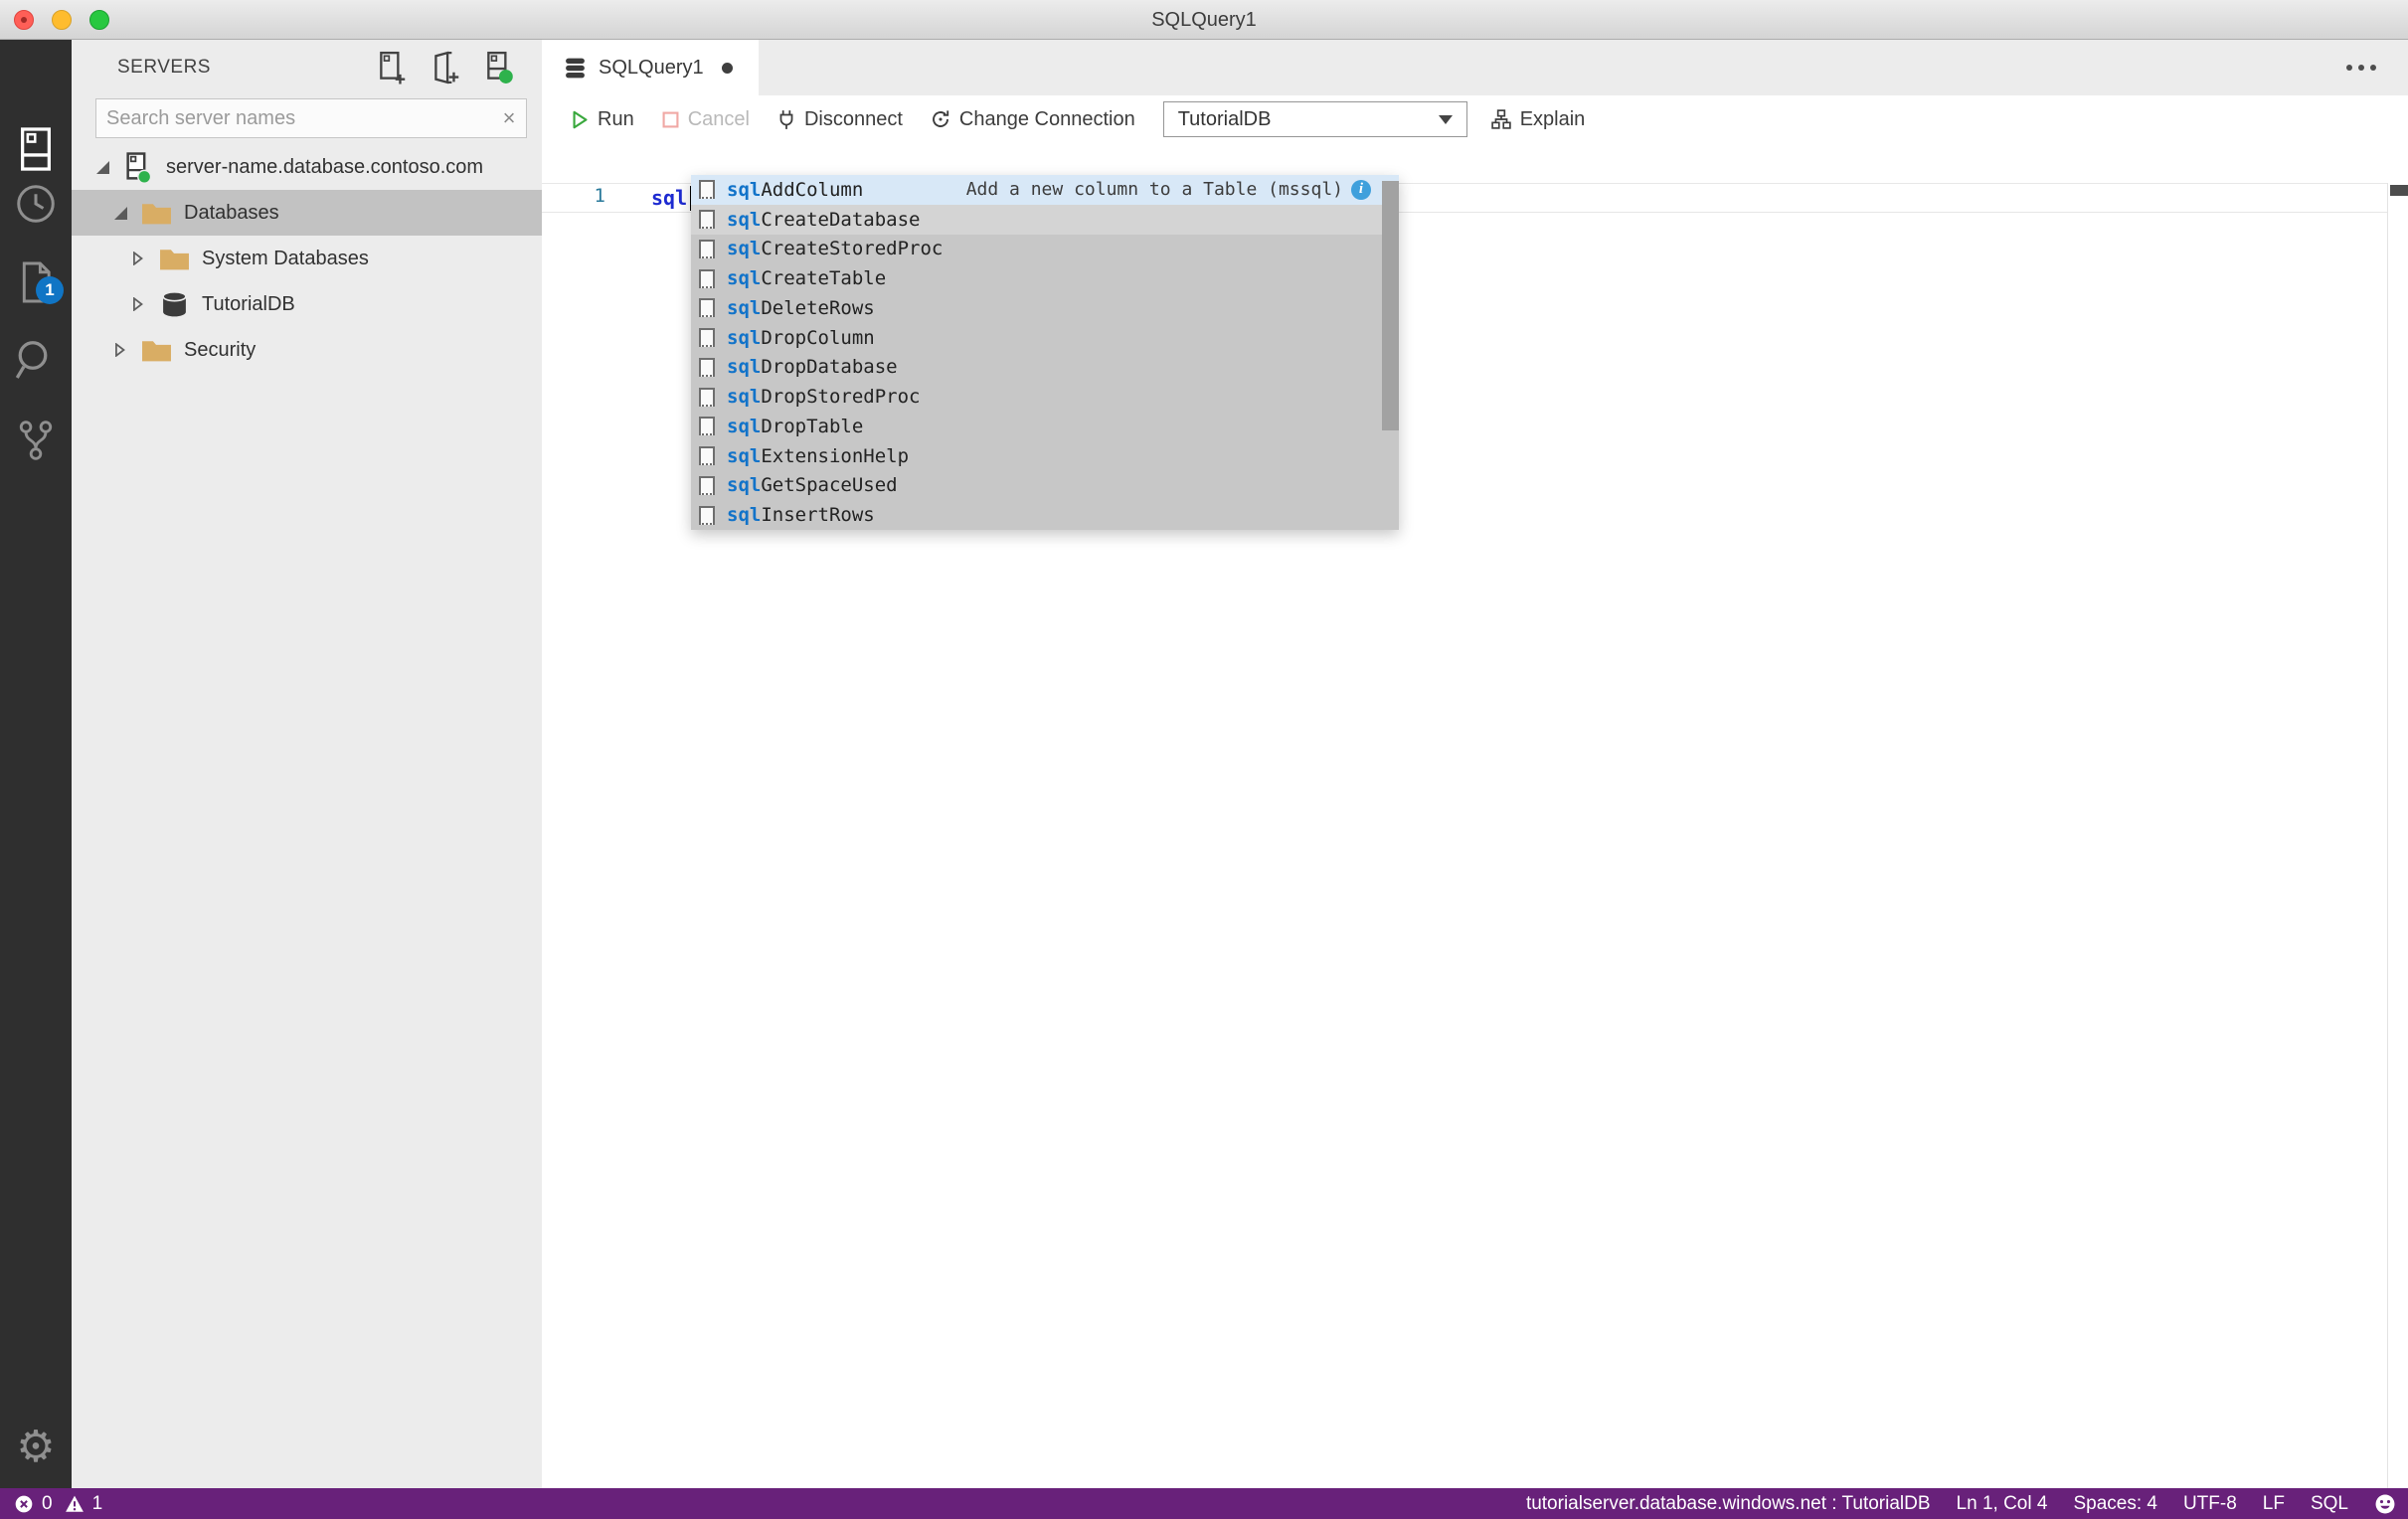 The image size is (2408, 1519). Describe the element at coordinates (2349, 68) in the screenshot. I see `ellipsis-icon` at that location.